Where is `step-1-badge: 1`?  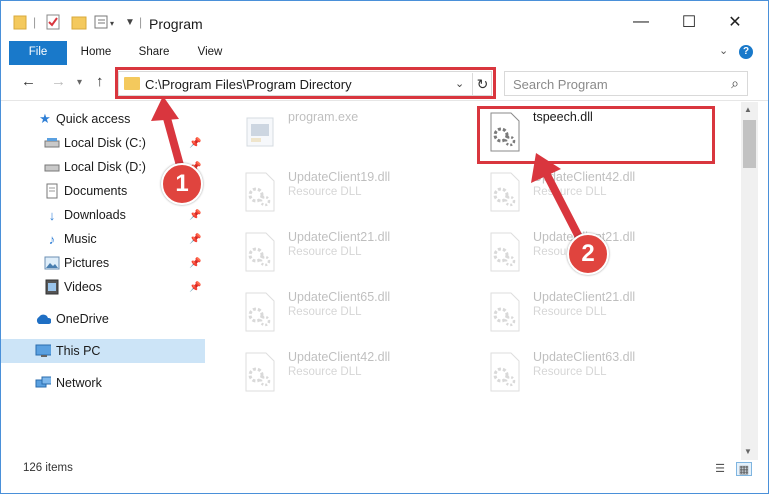
step-1-badge: 1 is located at coordinates (182, 184).